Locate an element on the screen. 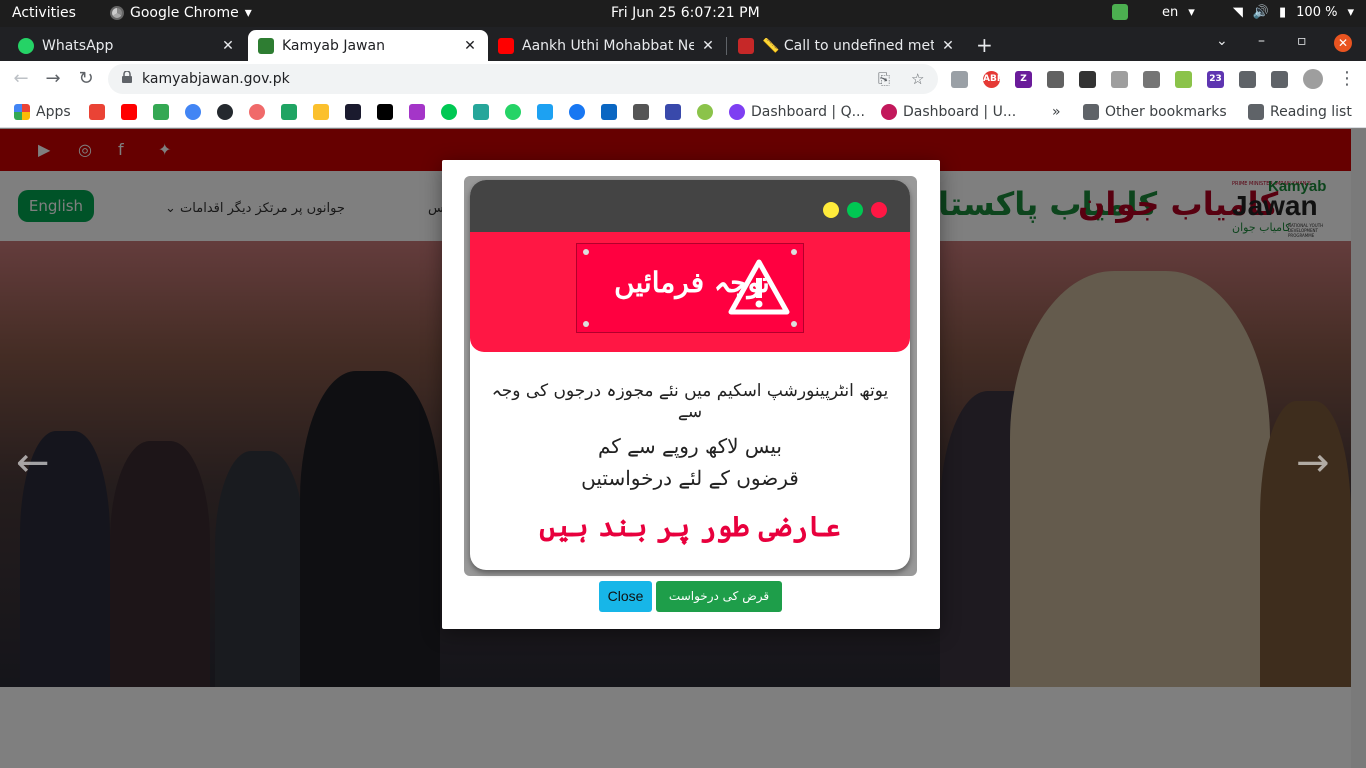  tab-youtube: Aankh Uthi Mohabbat Ne ✕ is located at coordinates (607, 45).